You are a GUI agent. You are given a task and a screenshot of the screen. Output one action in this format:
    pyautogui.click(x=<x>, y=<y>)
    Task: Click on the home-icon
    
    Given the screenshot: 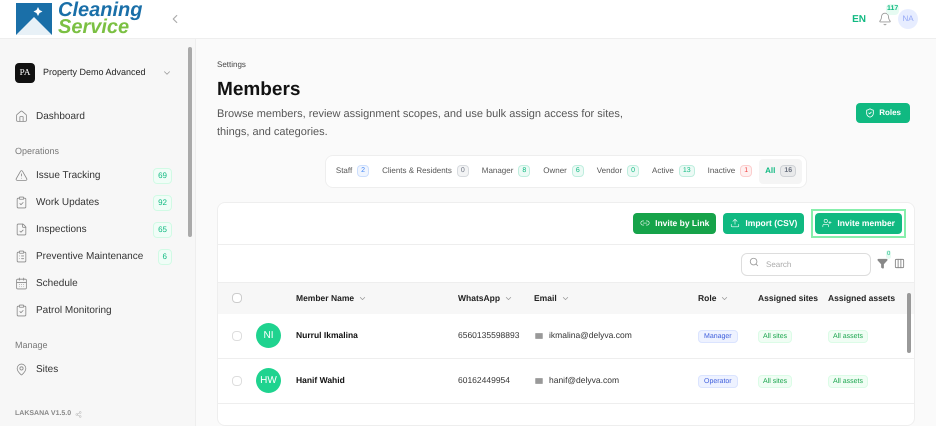 What is the action you would take?
    pyautogui.click(x=21, y=116)
    